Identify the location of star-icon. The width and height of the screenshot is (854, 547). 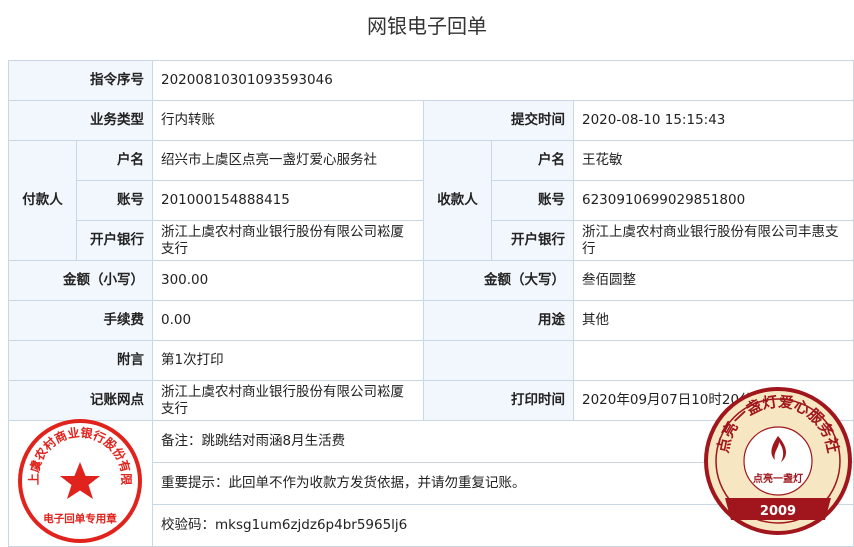
(80, 480).